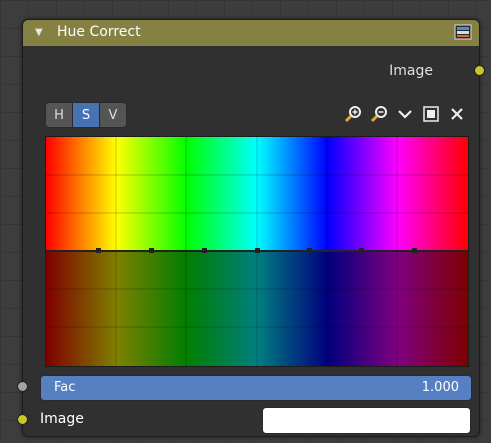 The image size is (491, 443). What do you see at coordinates (411, 71) in the screenshot?
I see `output-image-label: Image` at bounding box center [411, 71].